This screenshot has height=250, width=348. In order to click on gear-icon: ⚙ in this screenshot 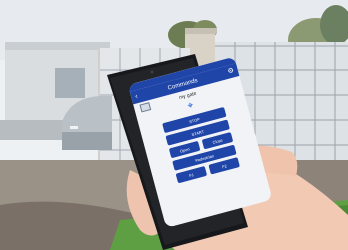, I will do `click(231, 71)`.